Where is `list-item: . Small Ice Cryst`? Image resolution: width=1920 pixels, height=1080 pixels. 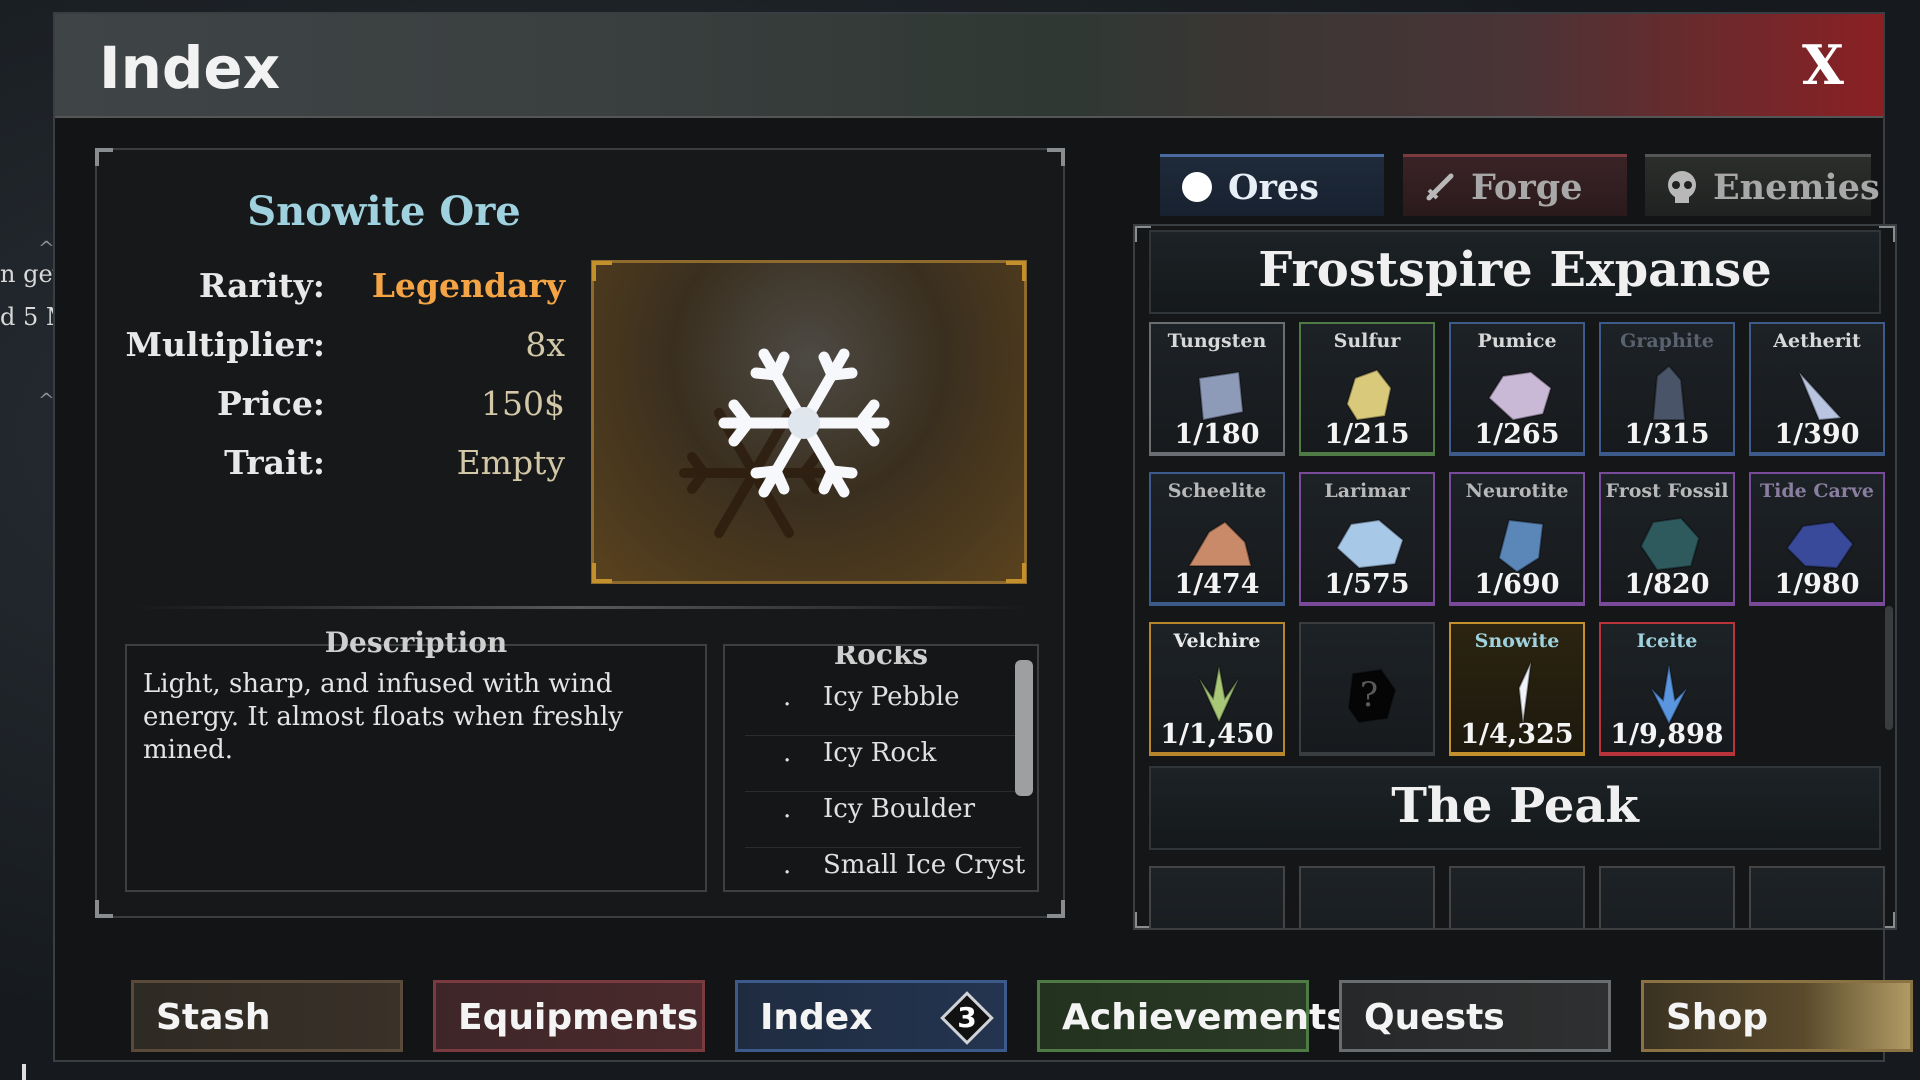 list-item: . Small Ice Cryst is located at coordinates (885, 870).